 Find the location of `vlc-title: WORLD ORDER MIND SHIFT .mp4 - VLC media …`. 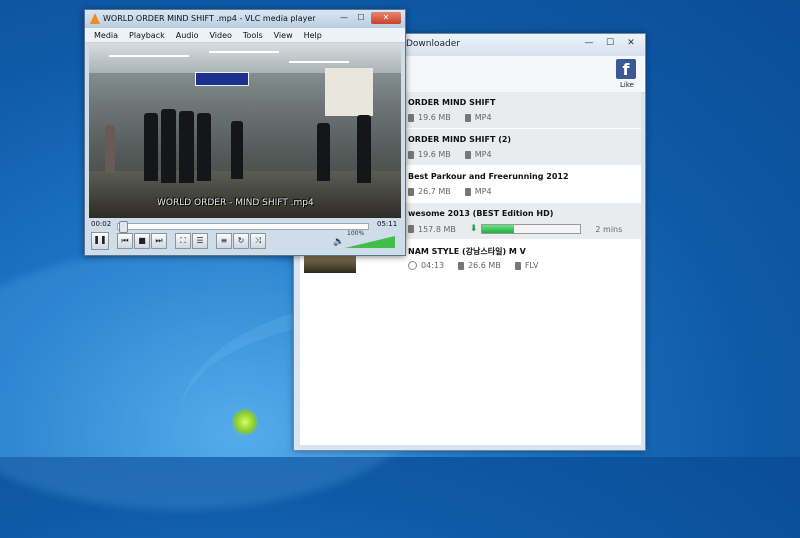

vlc-title: WORLD ORDER MIND SHIFT .mp4 - VLC media … is located at coordinates (209, 18).